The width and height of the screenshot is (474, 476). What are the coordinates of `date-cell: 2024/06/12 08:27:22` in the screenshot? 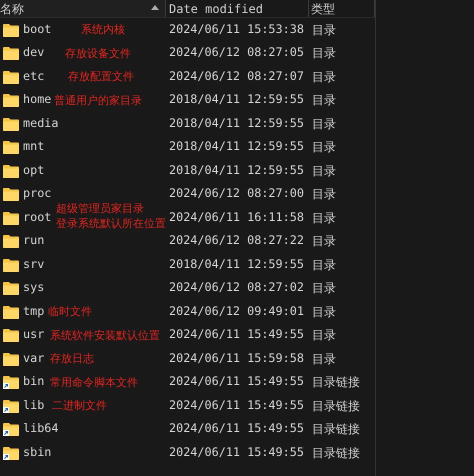 It's located at (236, 240).